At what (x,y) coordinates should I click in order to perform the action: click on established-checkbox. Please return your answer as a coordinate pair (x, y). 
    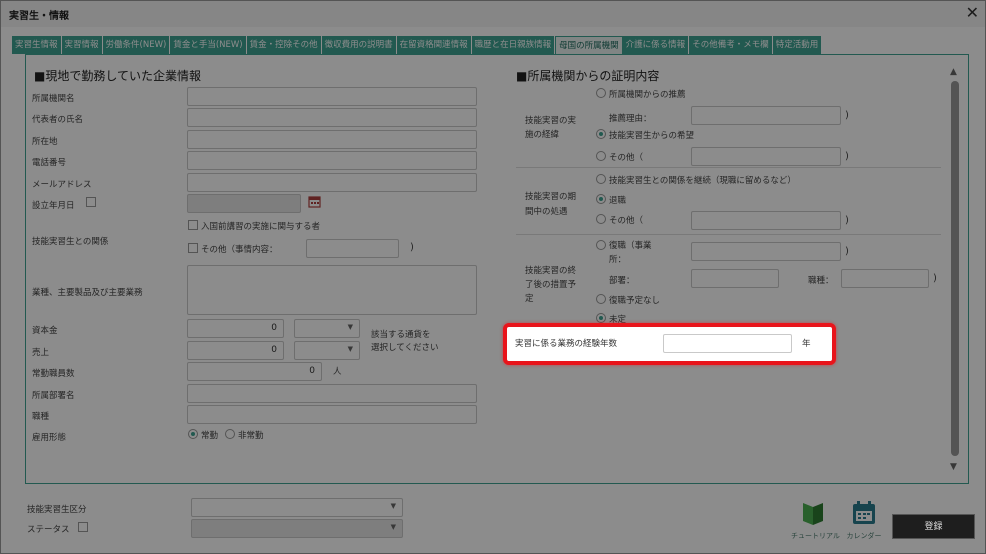
    Looking at the image, I should click on (91, 202).